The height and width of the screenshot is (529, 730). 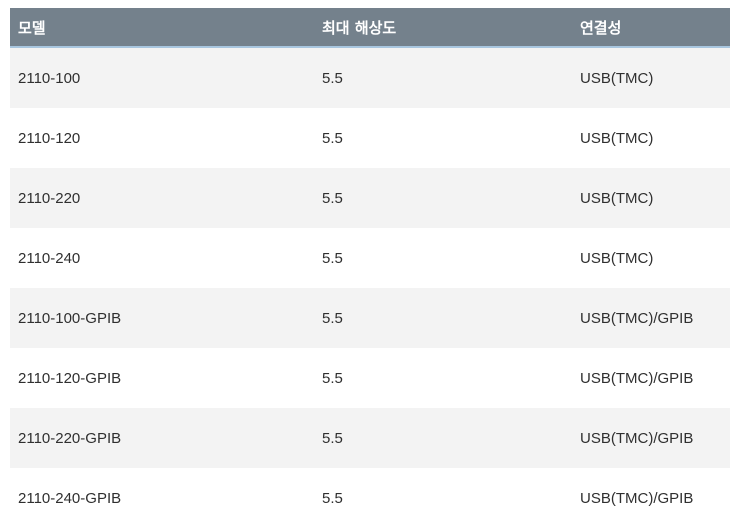 What do you see at coordinates (162, 77) in the screenshot?
I see `cell-model: 2110-100` at bounding box center [162, 77].